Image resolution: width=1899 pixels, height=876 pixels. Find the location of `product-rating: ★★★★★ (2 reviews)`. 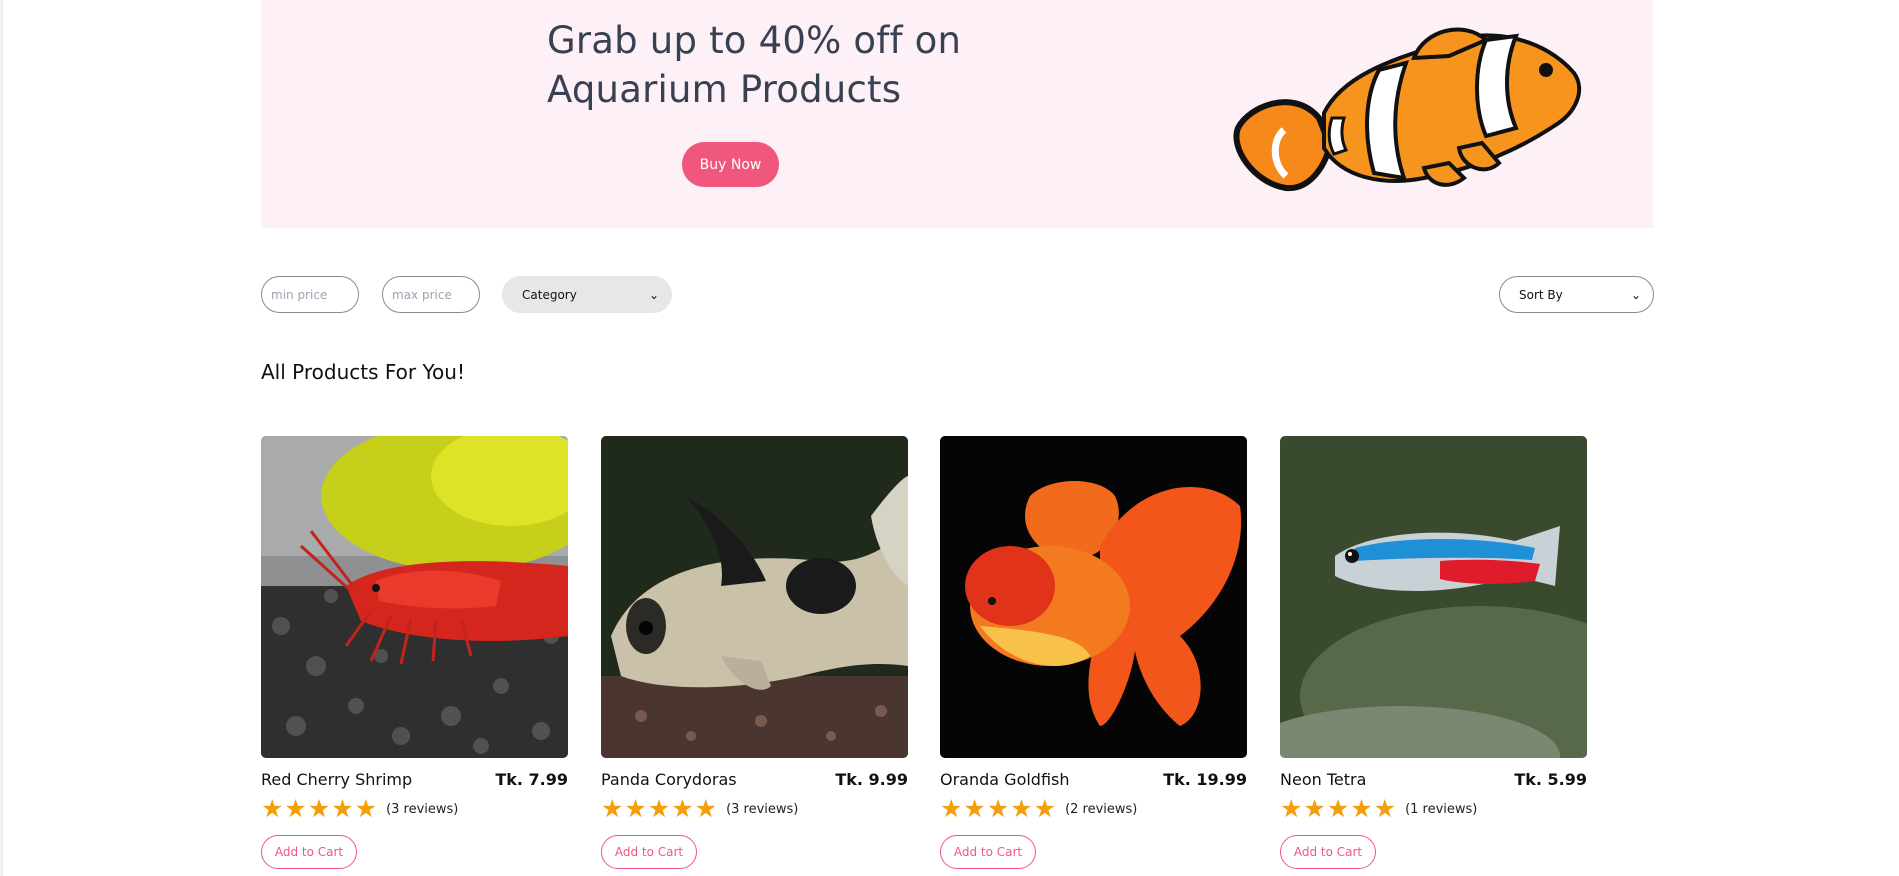

product-rating: ★★★★★ (2 reviews) is located at coordinates (1093, 808).